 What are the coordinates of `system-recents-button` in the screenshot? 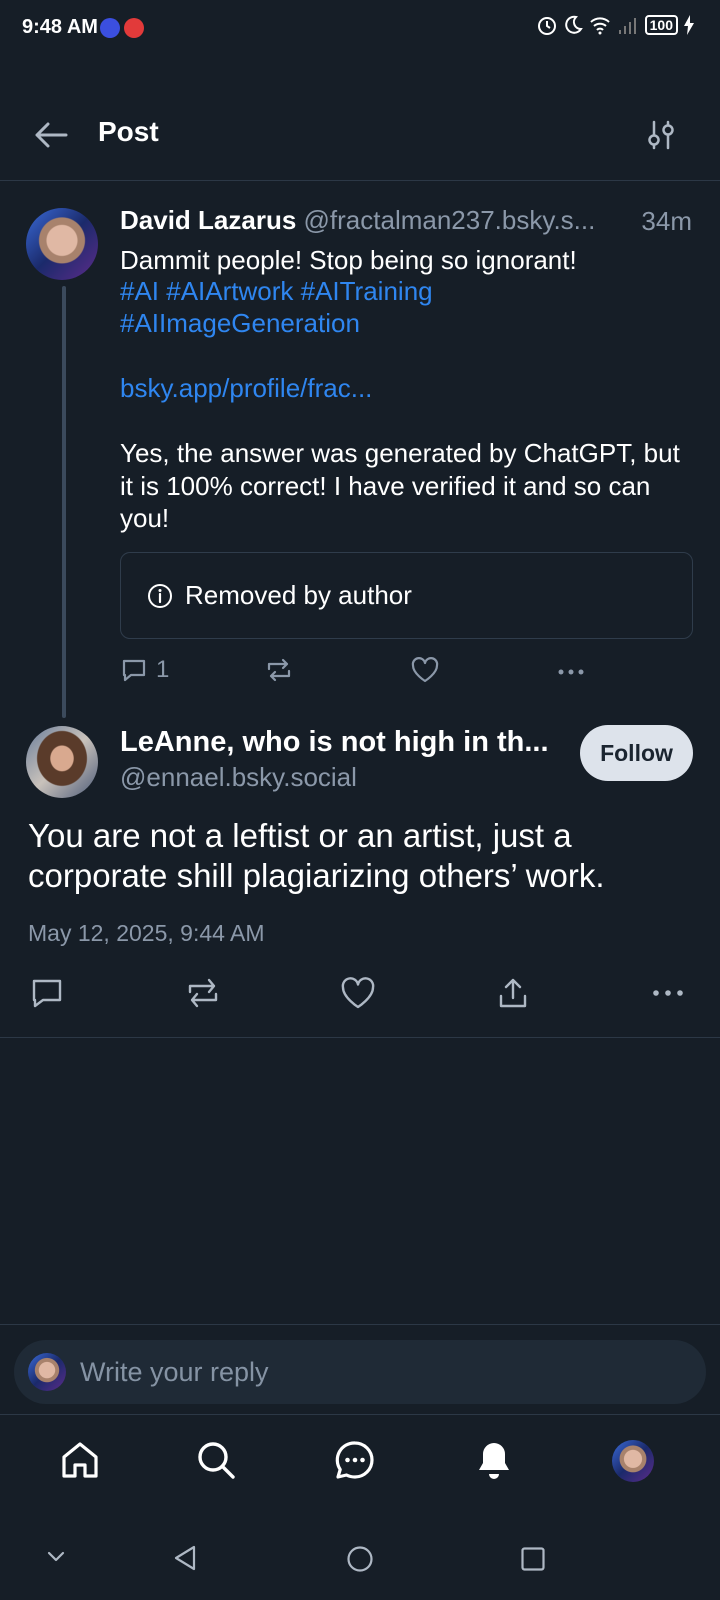 It's located at (533, 1561).